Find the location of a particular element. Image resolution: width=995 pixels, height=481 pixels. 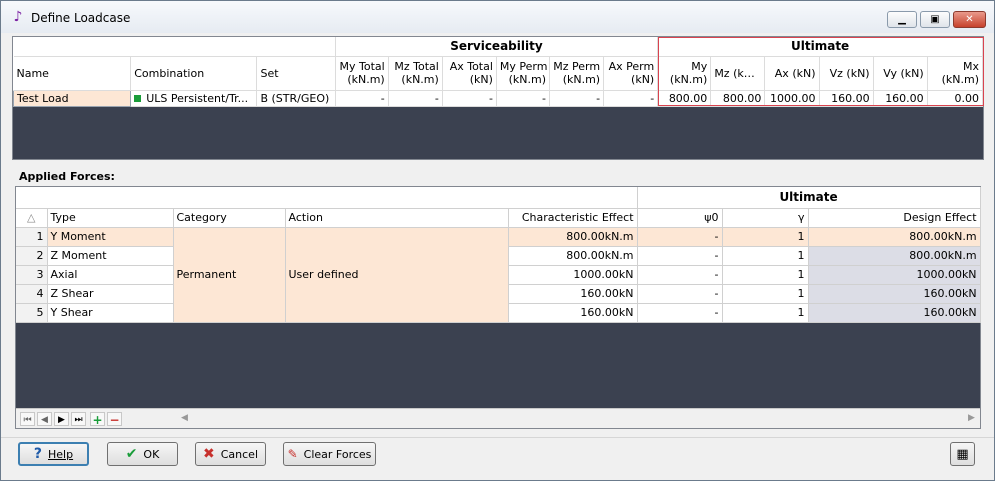

row-number: 3 is located at coordinates (32, 275).